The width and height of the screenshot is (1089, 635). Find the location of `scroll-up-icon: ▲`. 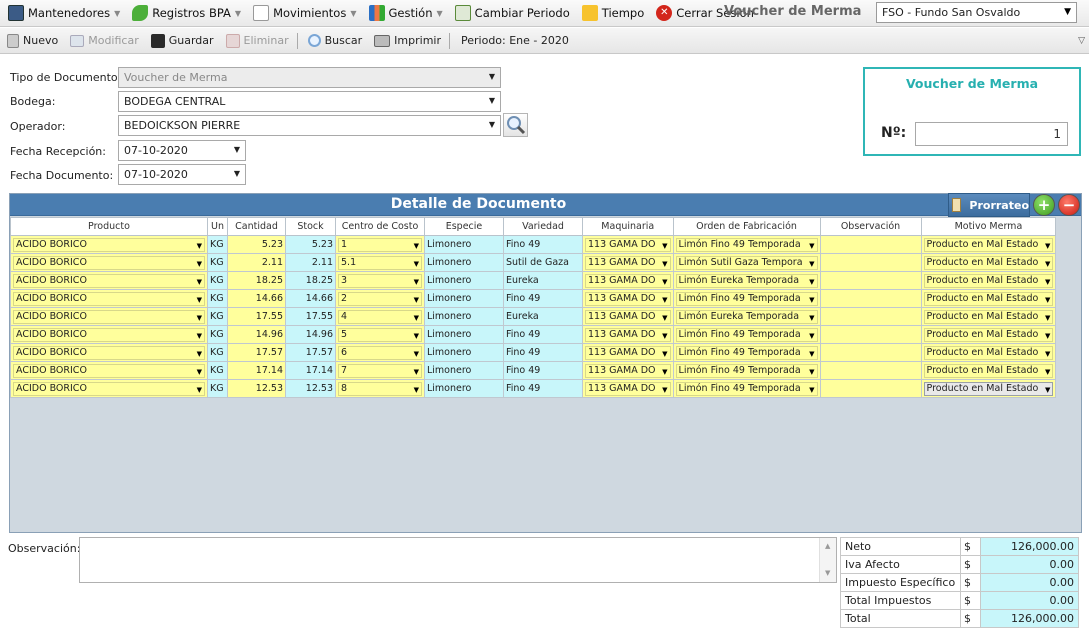

scroll-up-icon: ▲ is located at coordinates (827, 546).